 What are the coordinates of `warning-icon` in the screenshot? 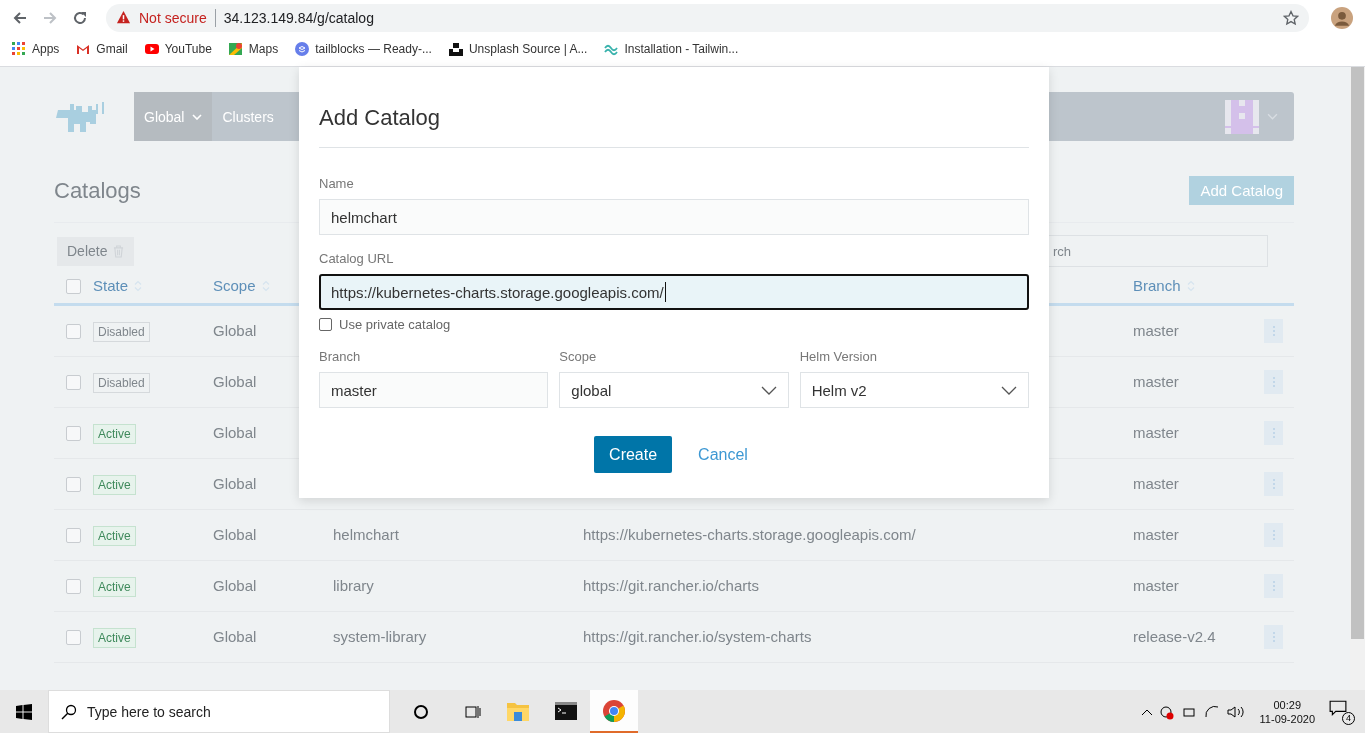 It's located at (123, 17).